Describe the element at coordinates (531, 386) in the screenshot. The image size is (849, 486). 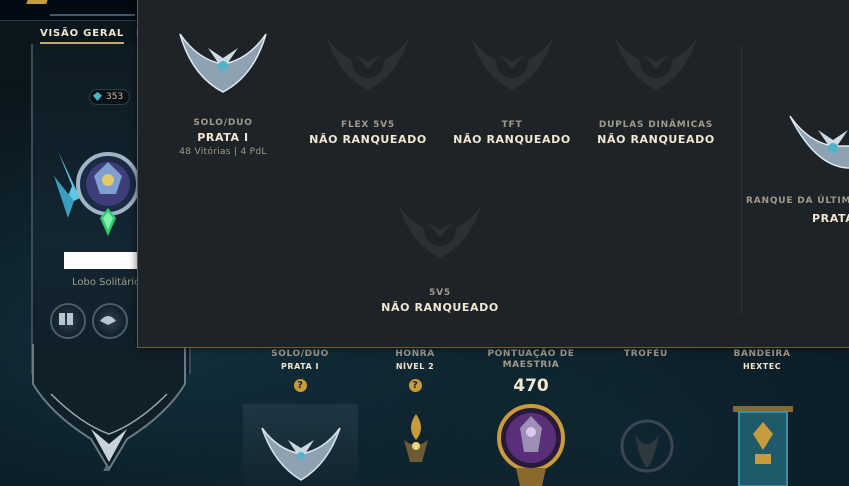
I see `mastery-score: 470` at that location.